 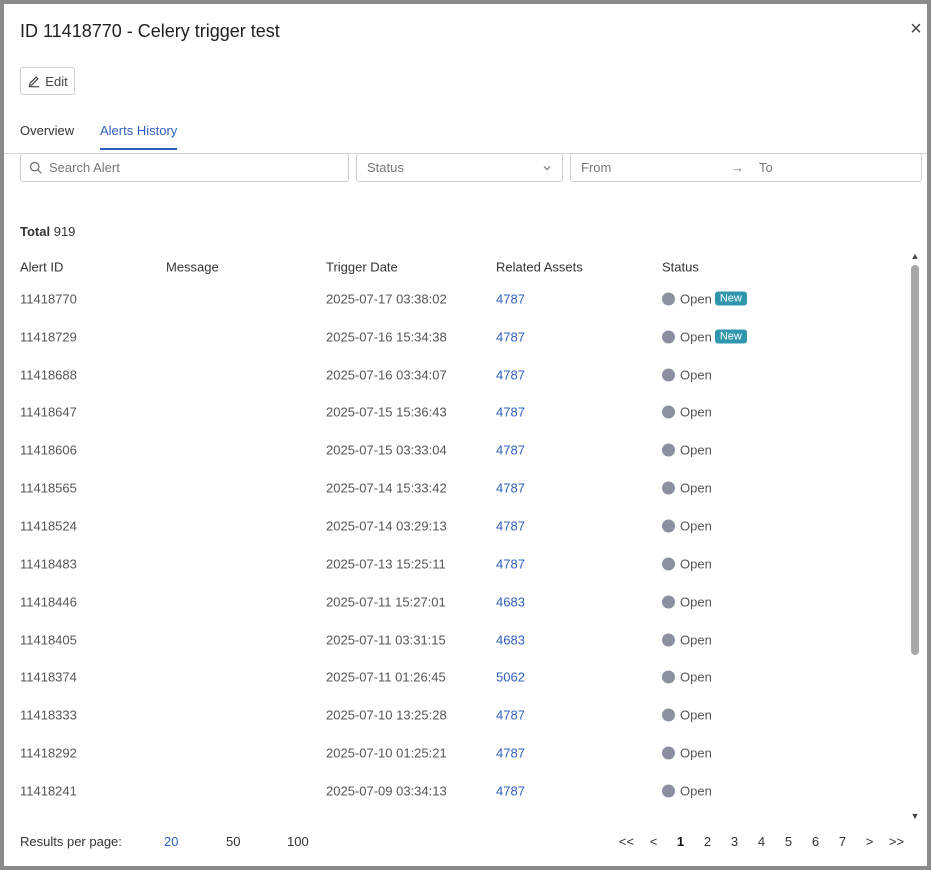 What do you see at coordinates (386, 488) in the screenshot?
I see `trigger-date-cell: 2025-07-14 15:33:42` at bounding box center [386, 488].